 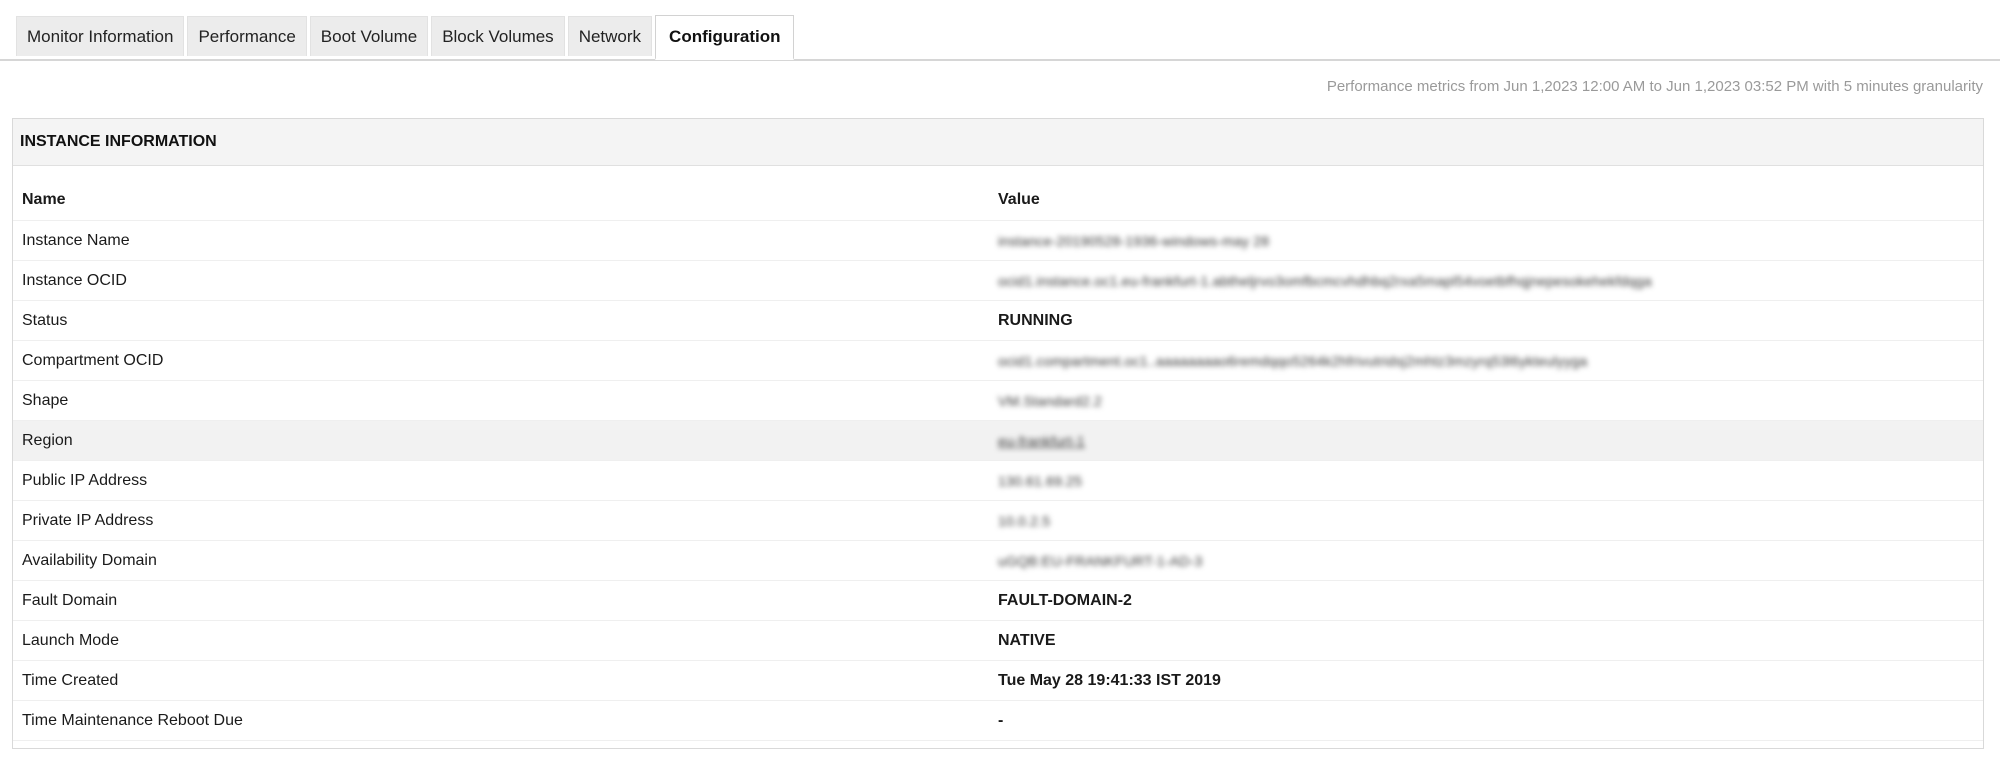 What do you see at coordinates (76, 240) in the screenshot?
I see `row-label: Instance Name` at bounding box center [76, 240].